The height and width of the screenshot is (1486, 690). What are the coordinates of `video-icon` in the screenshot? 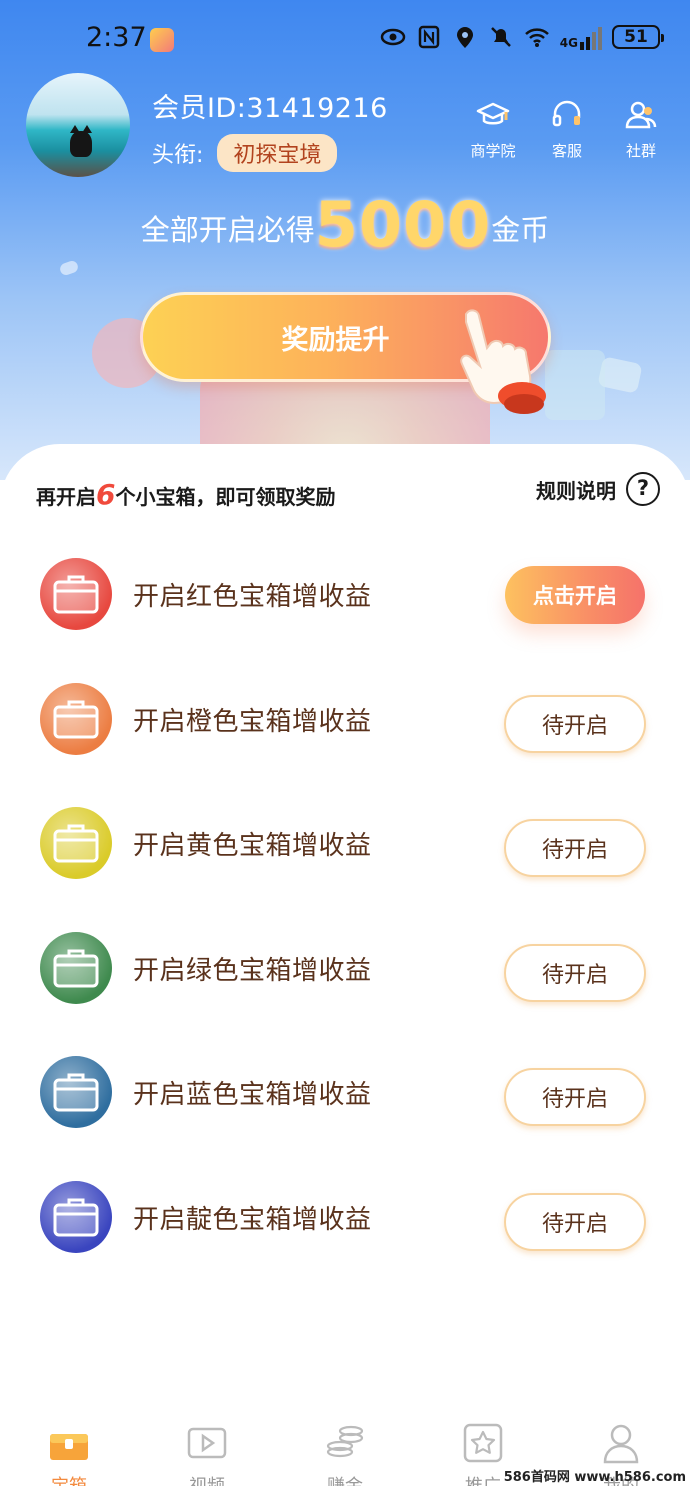 It's located at (207, 1443).